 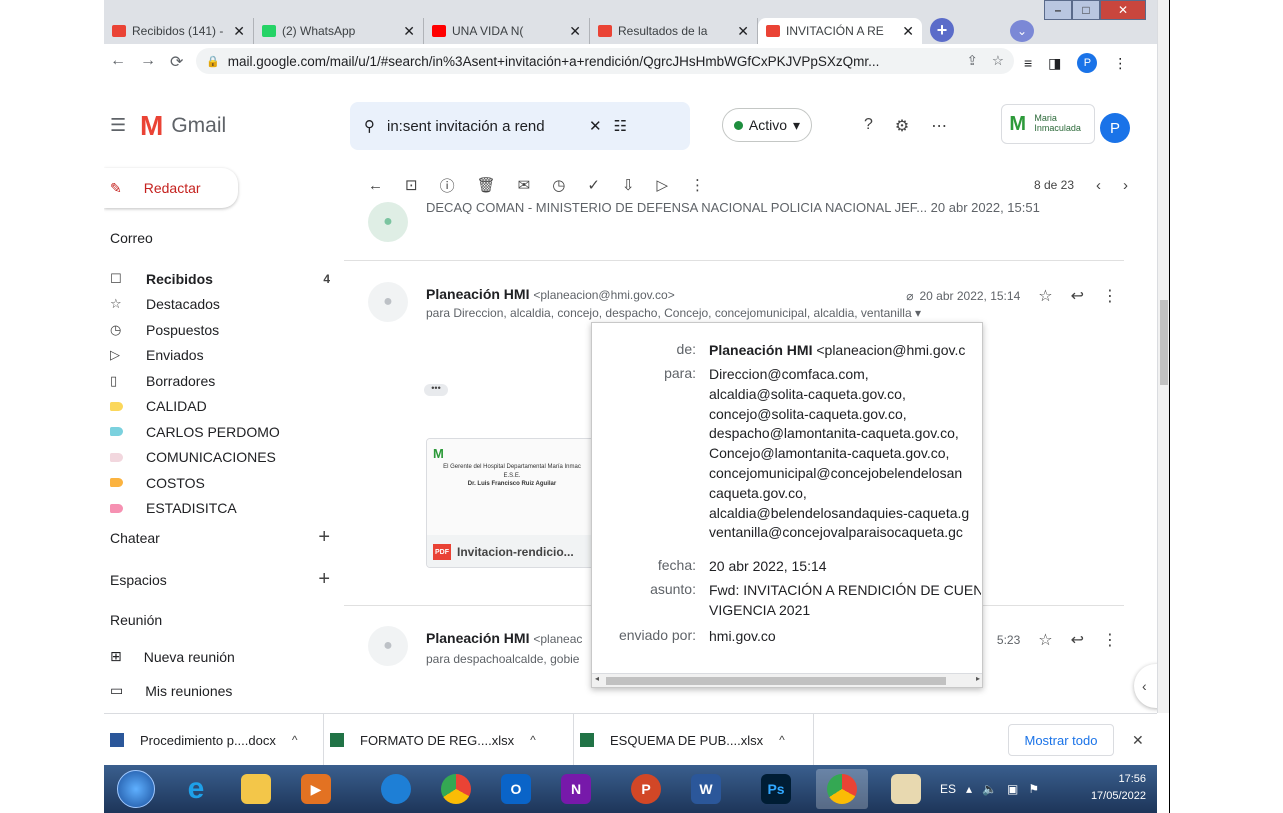 What do you see at coordinates (220, 279) in the screenshot?
I see `sidebar-item: ☐ Recibidos 4` at bounding box center [220, 279].